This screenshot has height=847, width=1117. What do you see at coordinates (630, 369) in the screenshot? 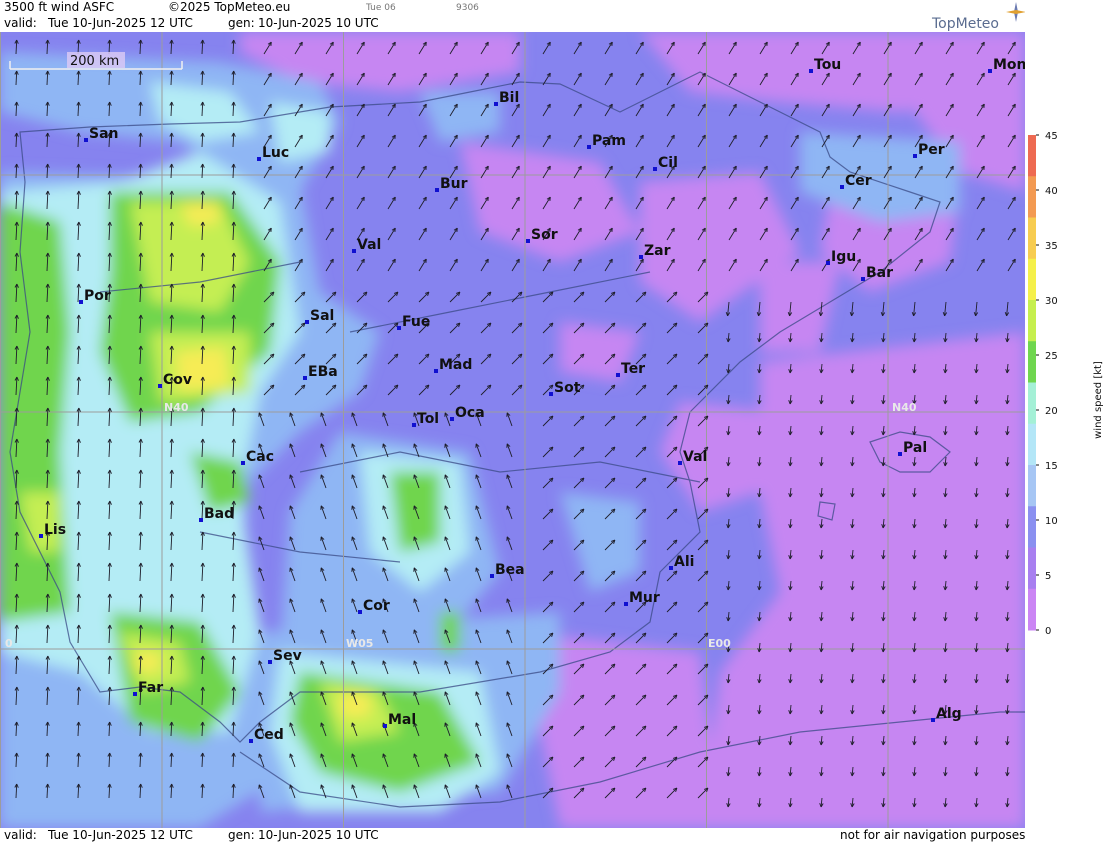
I see `city-ter: Ter` at bounding box center [630, 369].